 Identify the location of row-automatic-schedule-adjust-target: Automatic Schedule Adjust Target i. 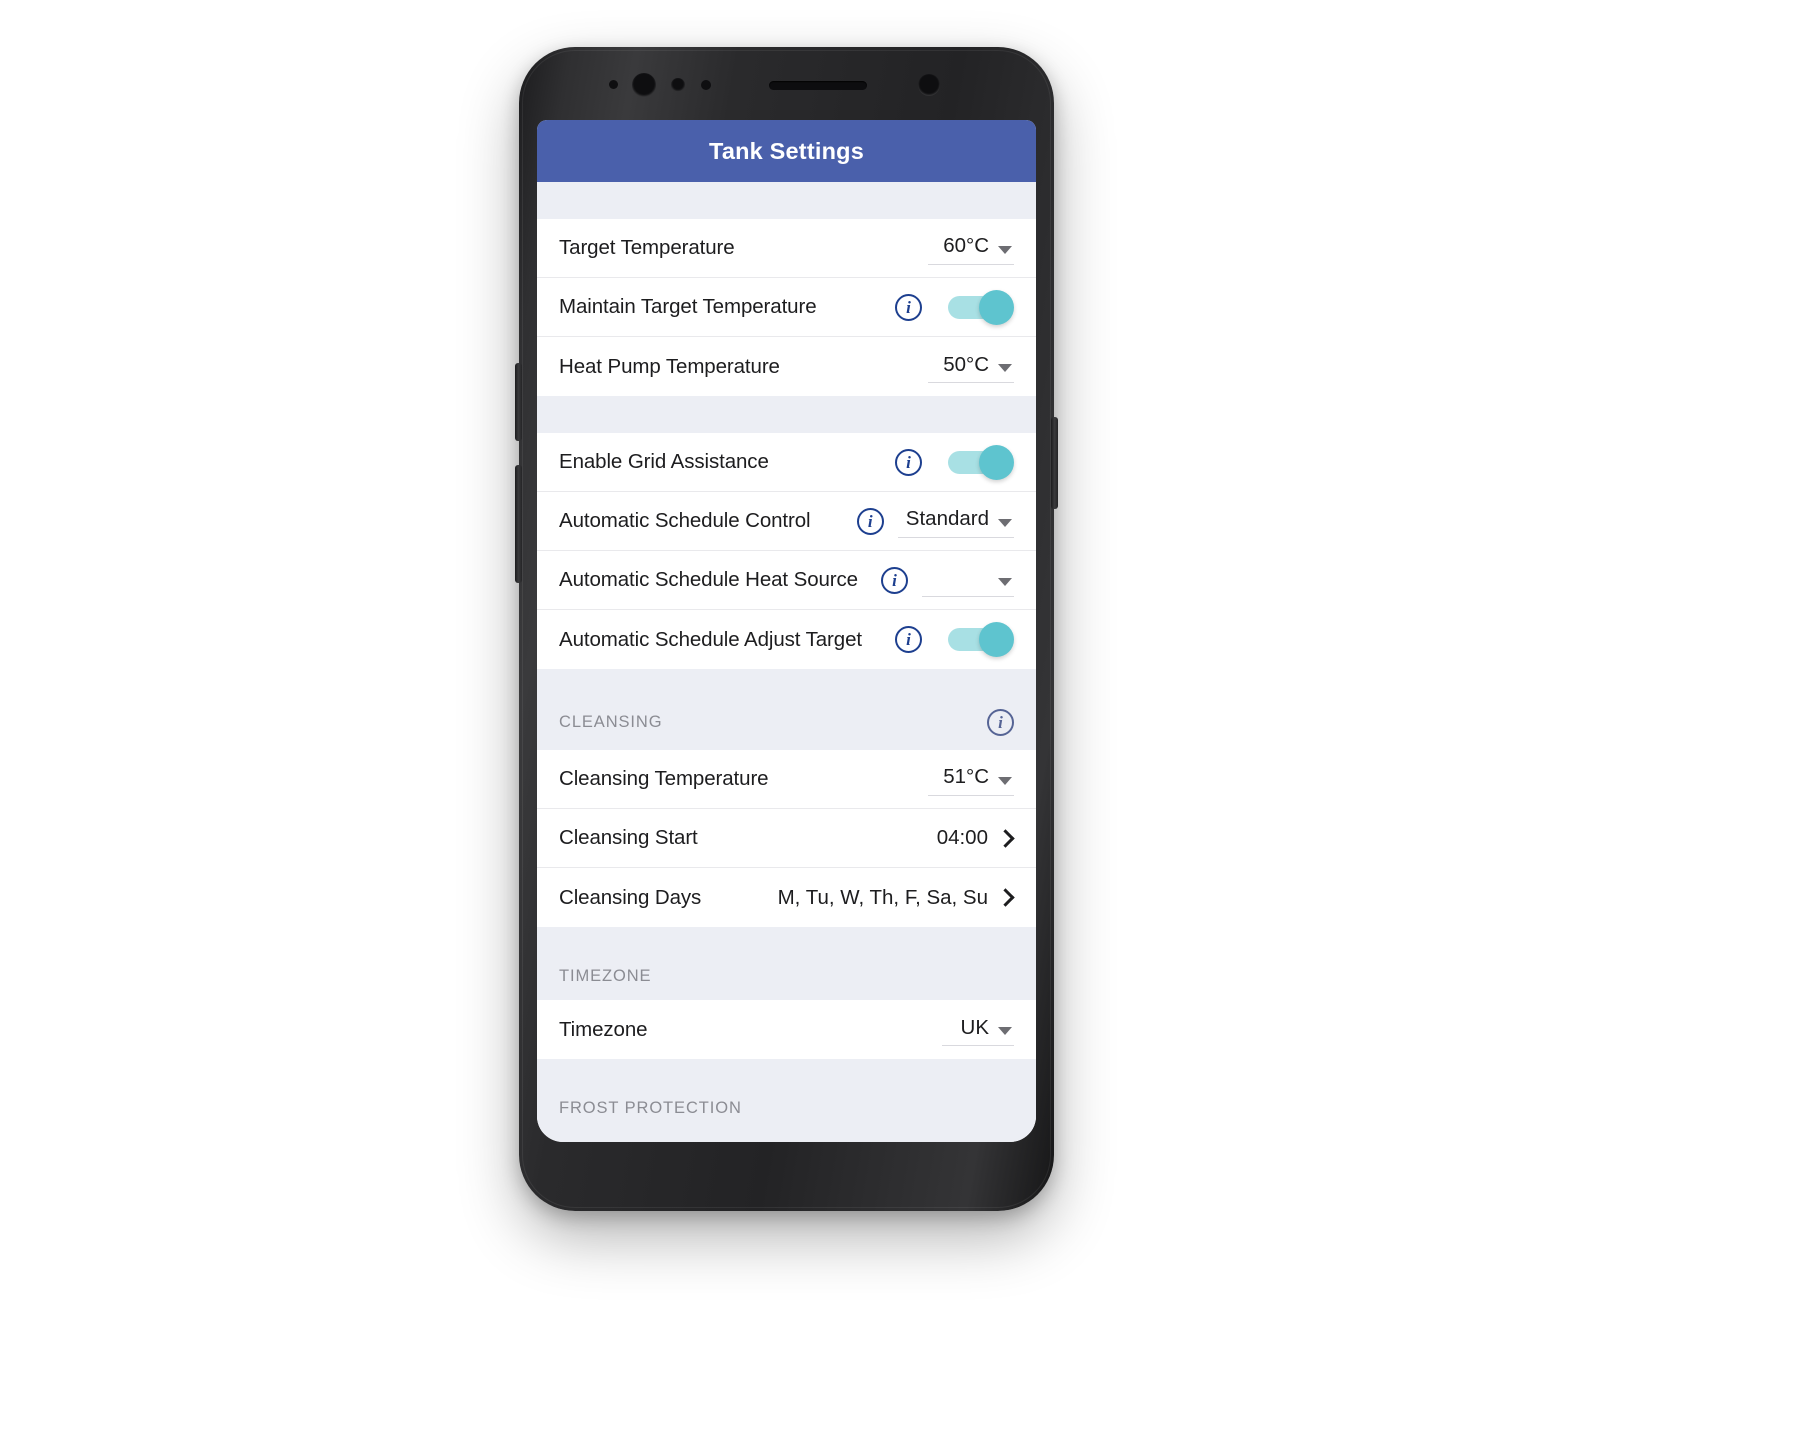
(786, 639).